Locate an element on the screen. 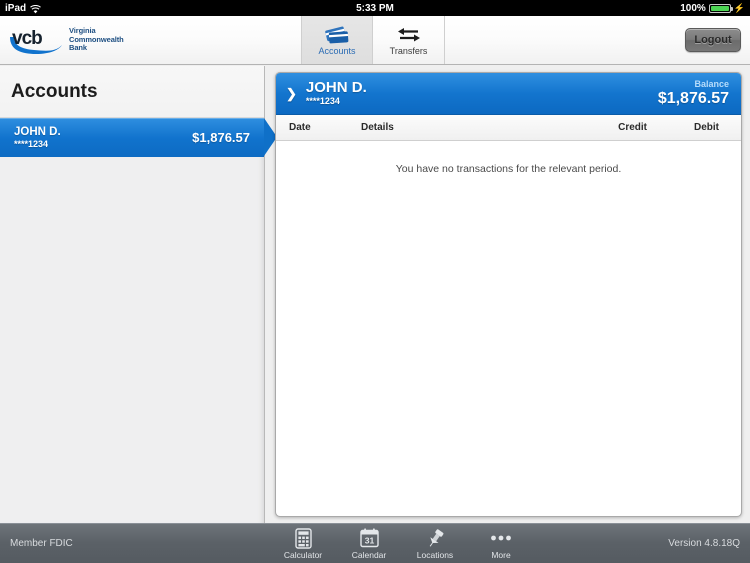  toolbar-item-calculator: Calculator is located at coordinates (303, 543).